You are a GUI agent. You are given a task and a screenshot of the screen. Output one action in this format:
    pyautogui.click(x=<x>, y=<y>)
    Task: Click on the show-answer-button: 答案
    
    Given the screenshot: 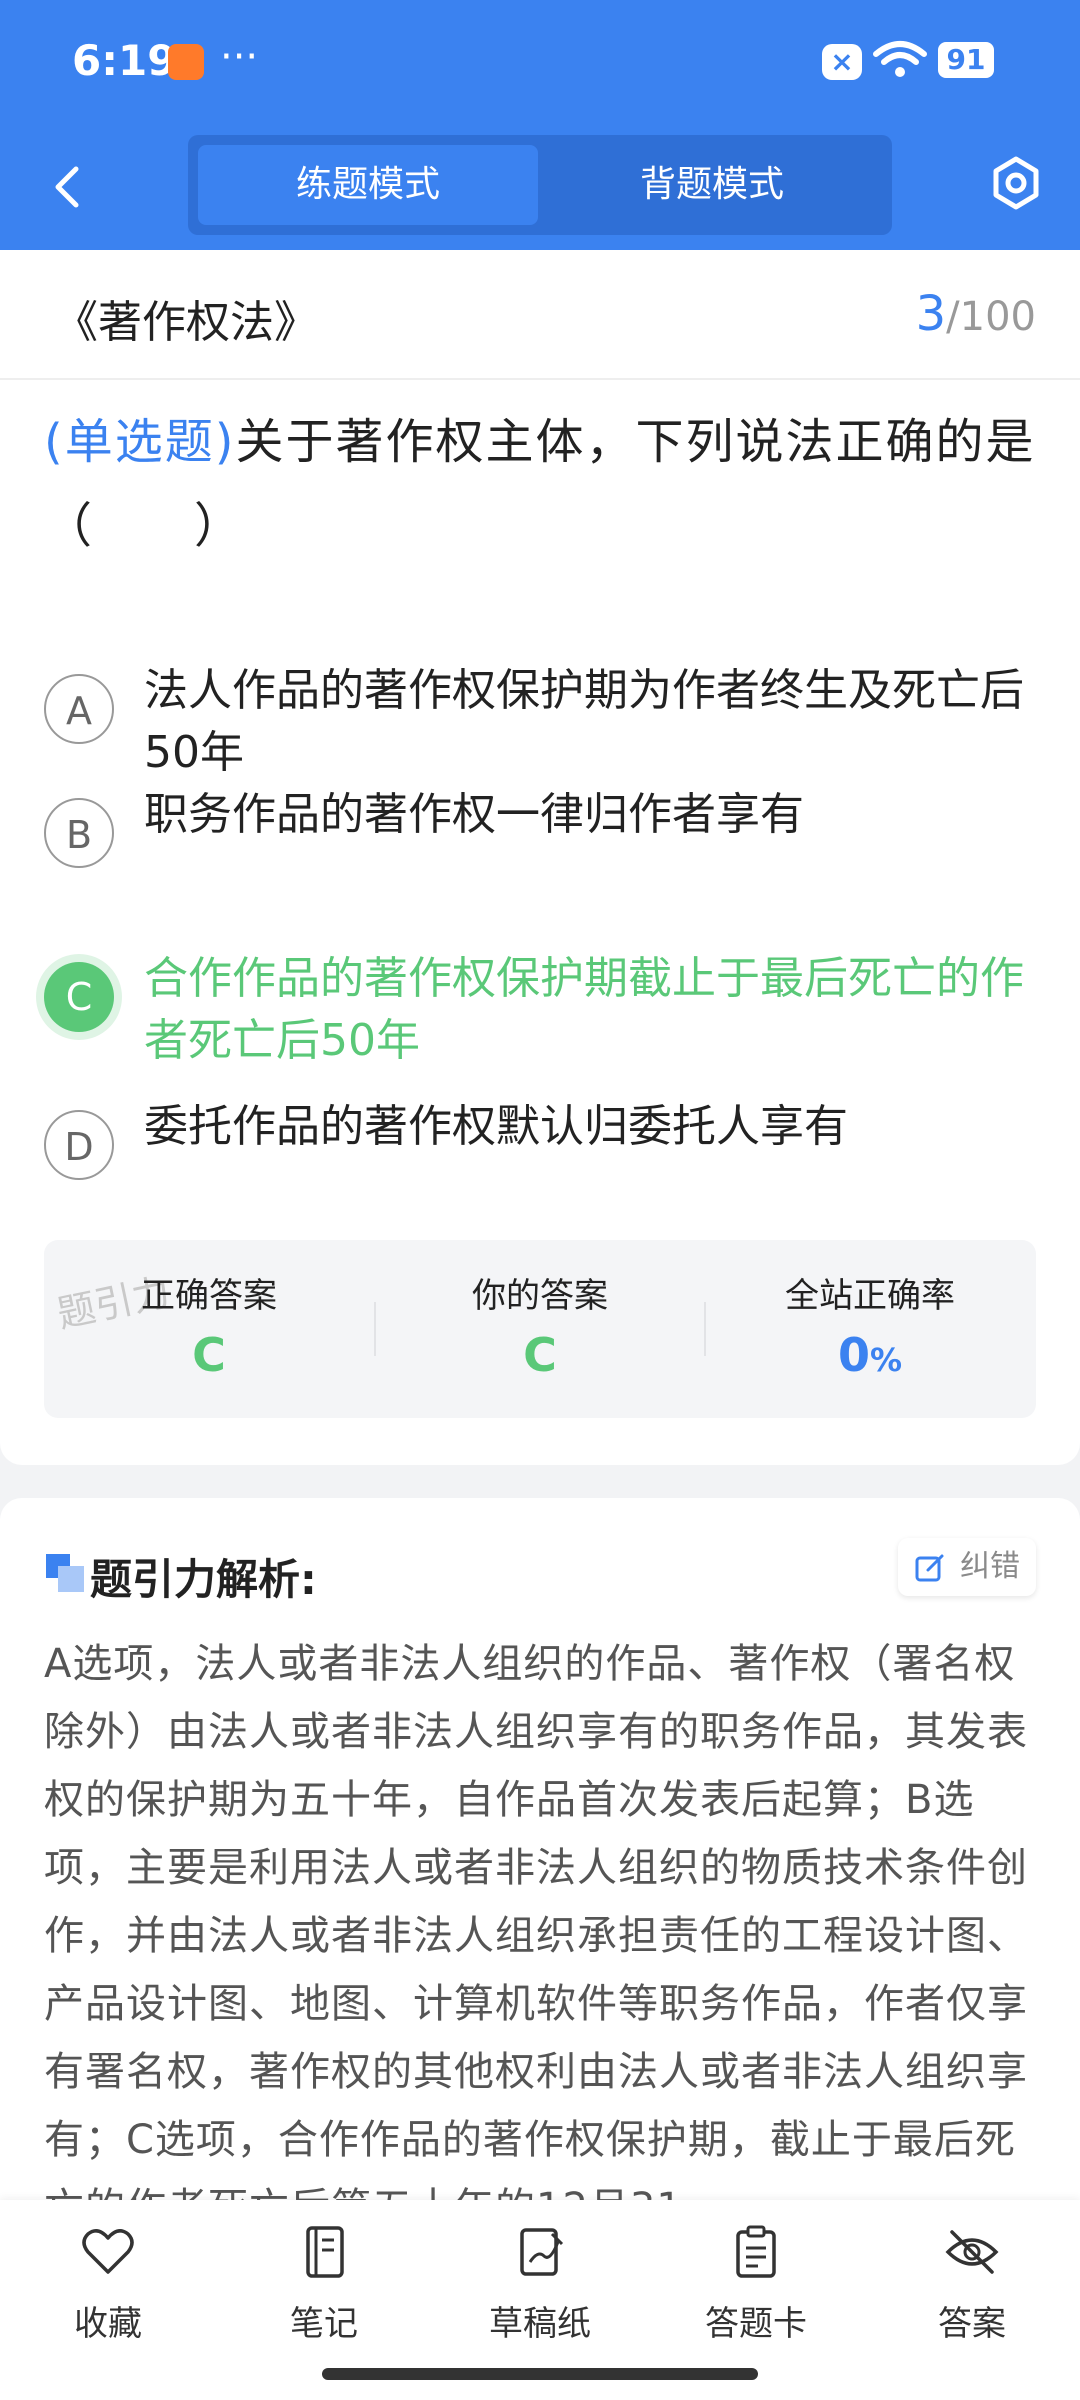 What is the action you would take?
    pyautogui.click(x=972, y=2283)
    